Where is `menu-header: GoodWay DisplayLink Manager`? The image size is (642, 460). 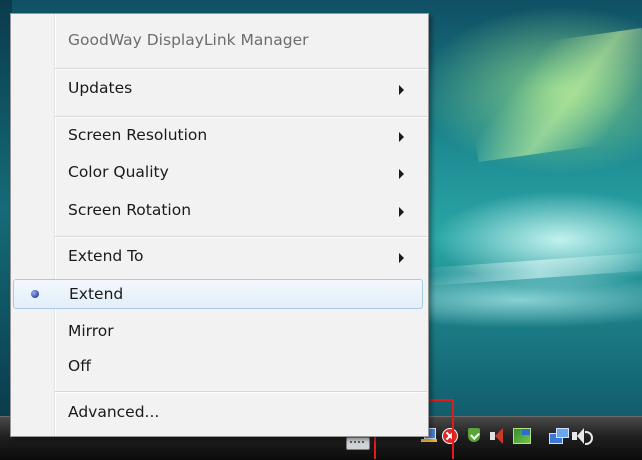
menu-header: GoodWay DisplayLink Manager is located at coordinates (219, 41).